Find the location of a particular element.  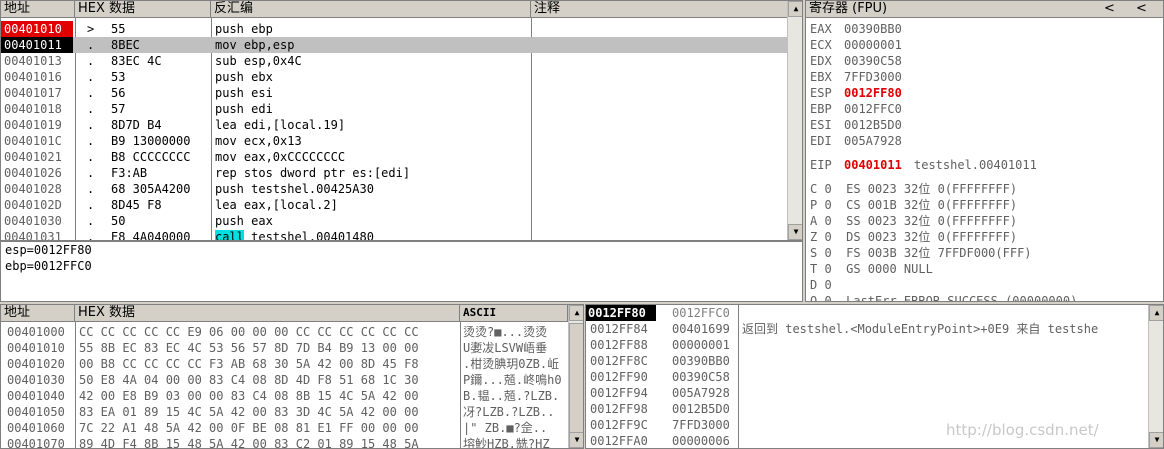

stack-address: 0012FF84 is located at coordinates (625, 329).